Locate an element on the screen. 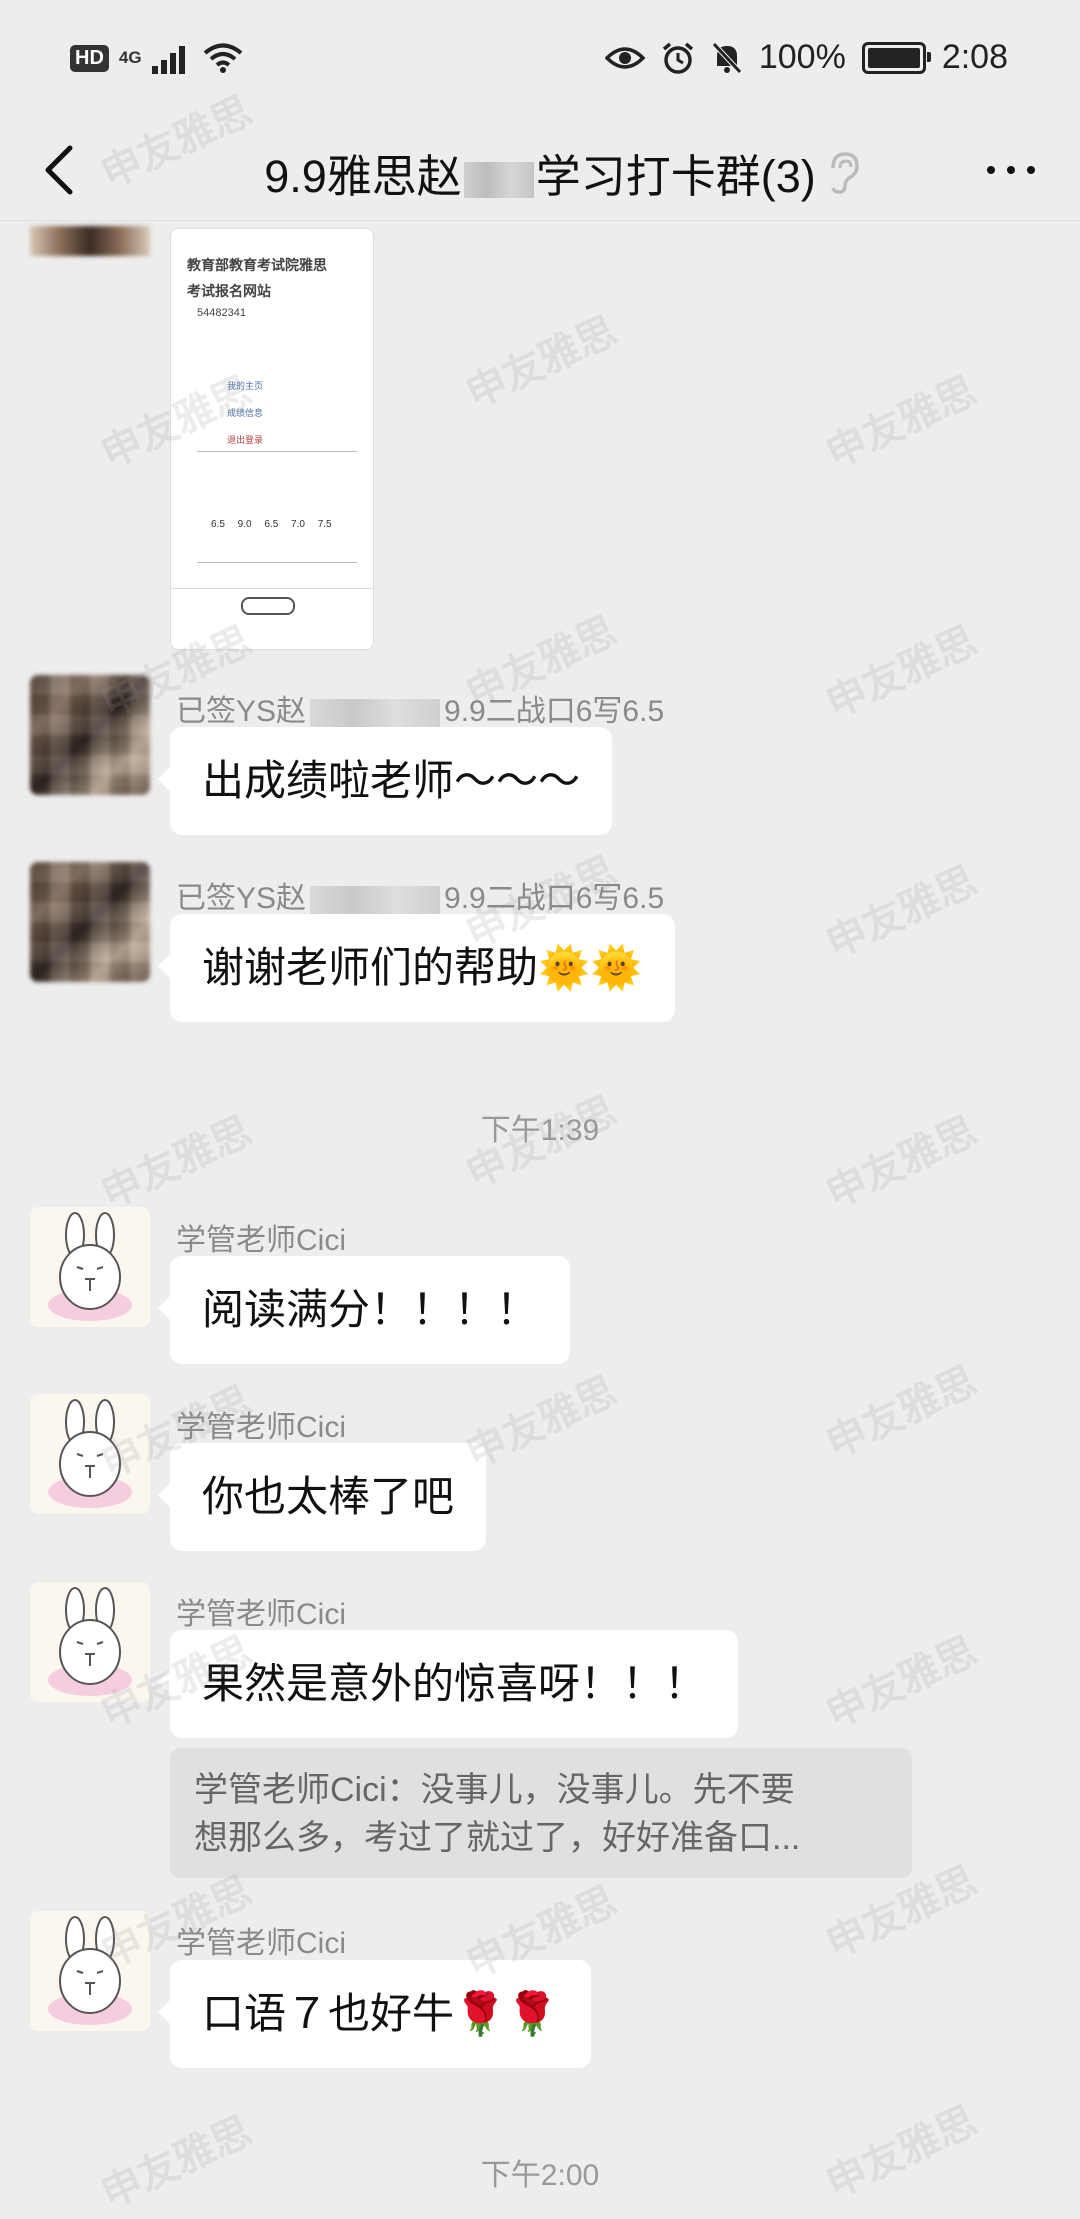 This screenshot has height=2219, width=1080. status-right: 100% 2:08 is located at coordinates (806, 57).